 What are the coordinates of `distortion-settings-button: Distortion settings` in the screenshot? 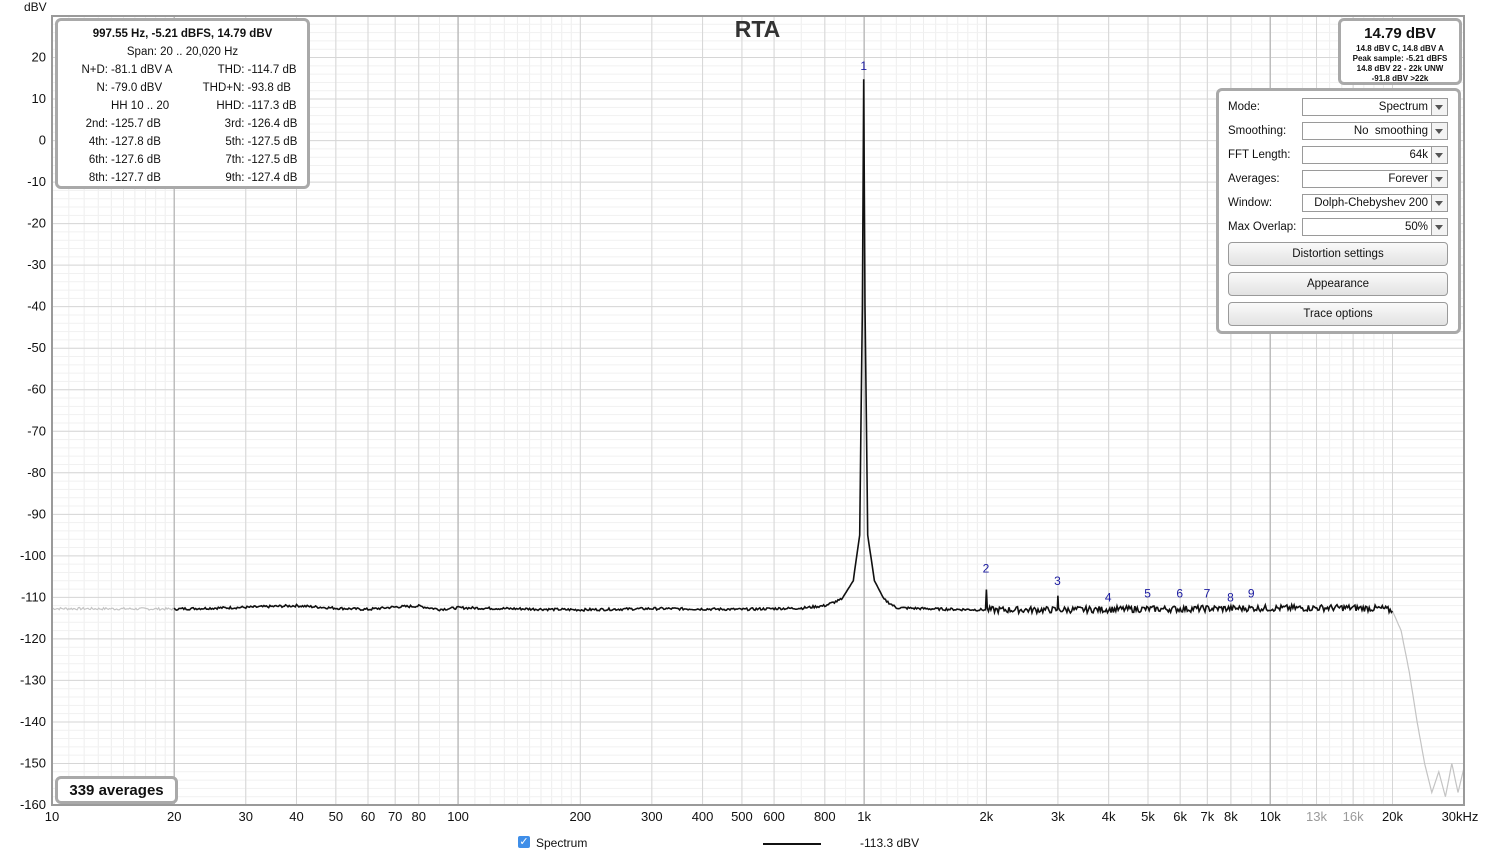 It's located at (1338, 254).